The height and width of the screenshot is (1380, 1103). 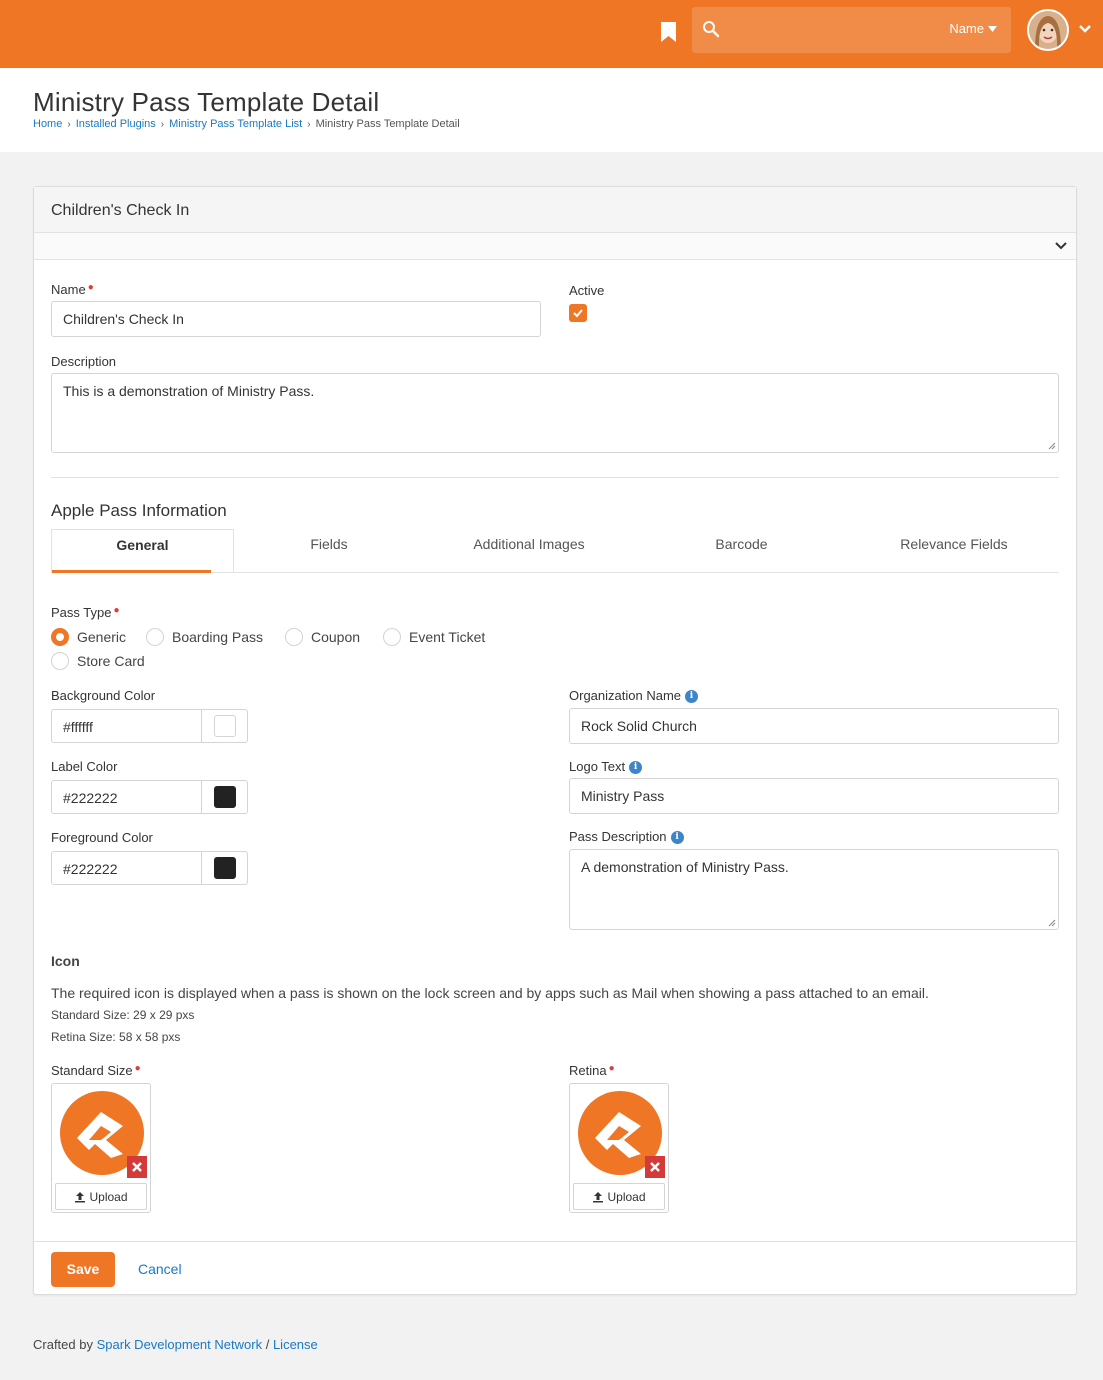 I want to click on pass-description-value: A demonstration of Ministry Pass., so click(x=685, y=867).